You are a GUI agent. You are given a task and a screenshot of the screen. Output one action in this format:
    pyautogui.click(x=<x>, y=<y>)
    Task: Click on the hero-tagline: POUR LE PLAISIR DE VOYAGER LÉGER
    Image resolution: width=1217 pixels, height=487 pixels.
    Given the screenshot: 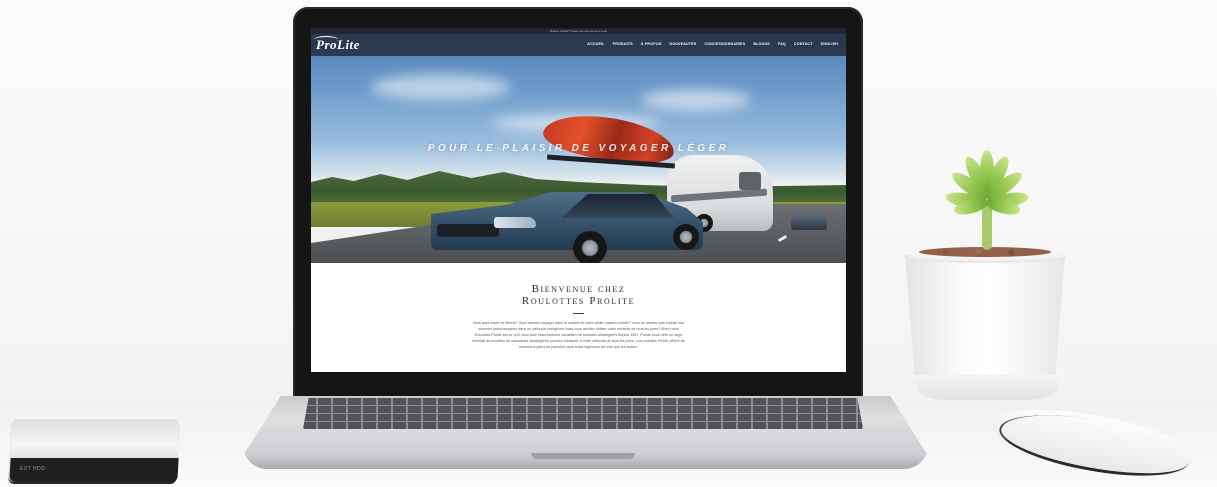 What is the action you would take?
    pyautogui.click(x=578, y=148)
    